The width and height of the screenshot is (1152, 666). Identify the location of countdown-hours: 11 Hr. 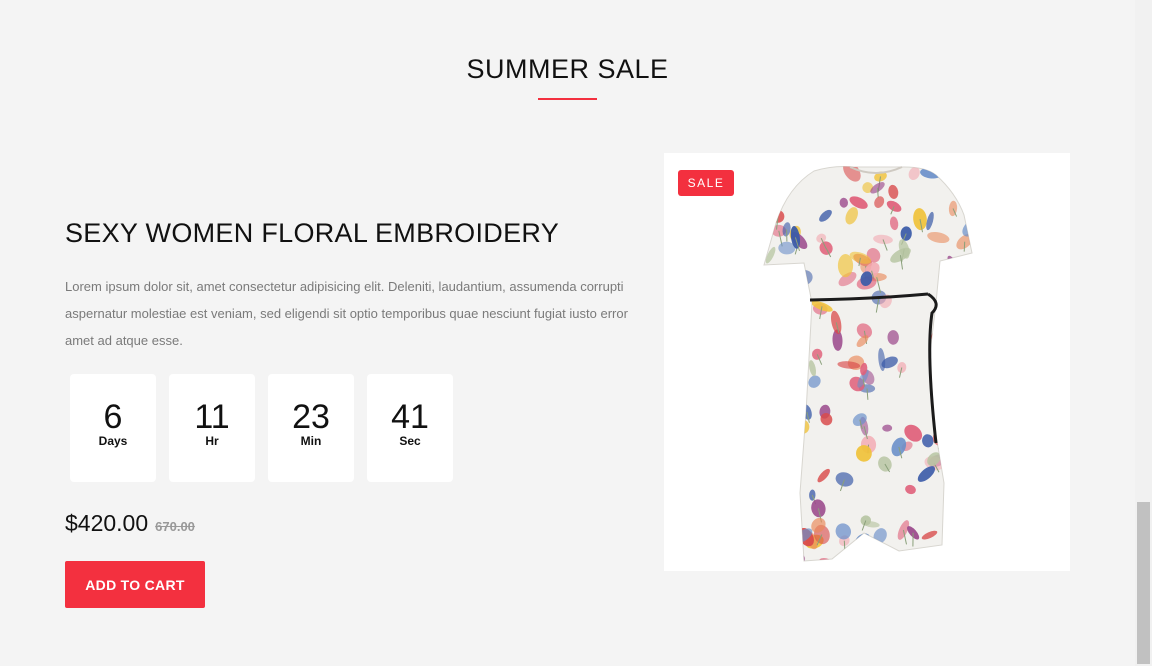
(212, 428).